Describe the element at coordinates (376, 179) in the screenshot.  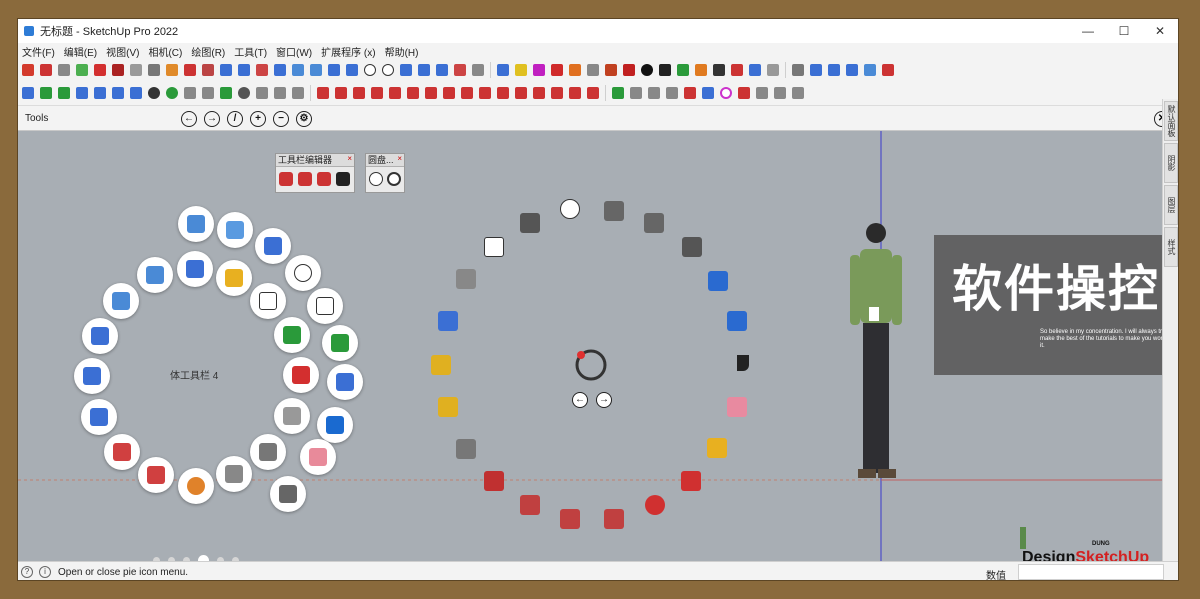
I see `disc-circle-icon` at that location.